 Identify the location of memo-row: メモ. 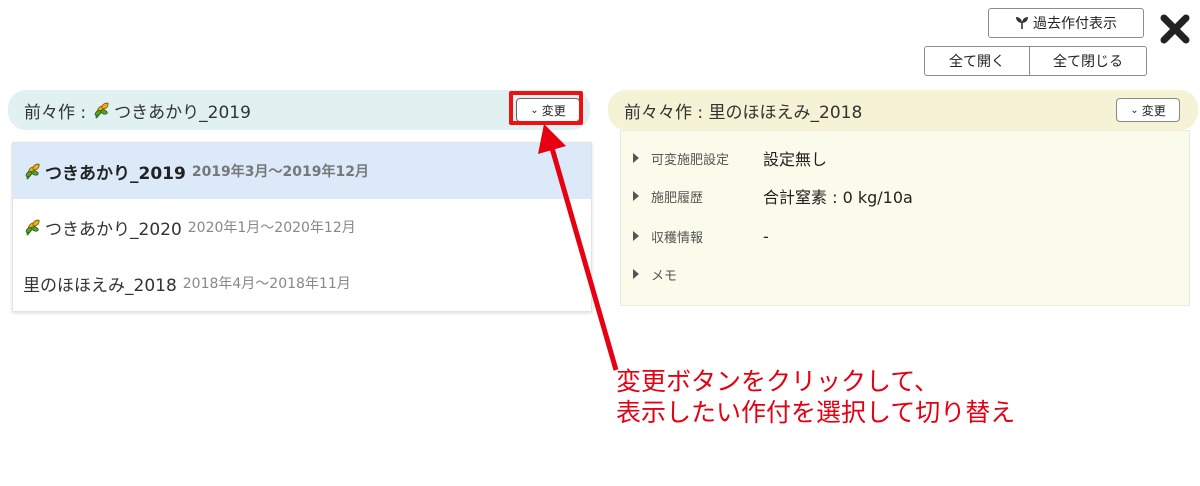
(698, 274).